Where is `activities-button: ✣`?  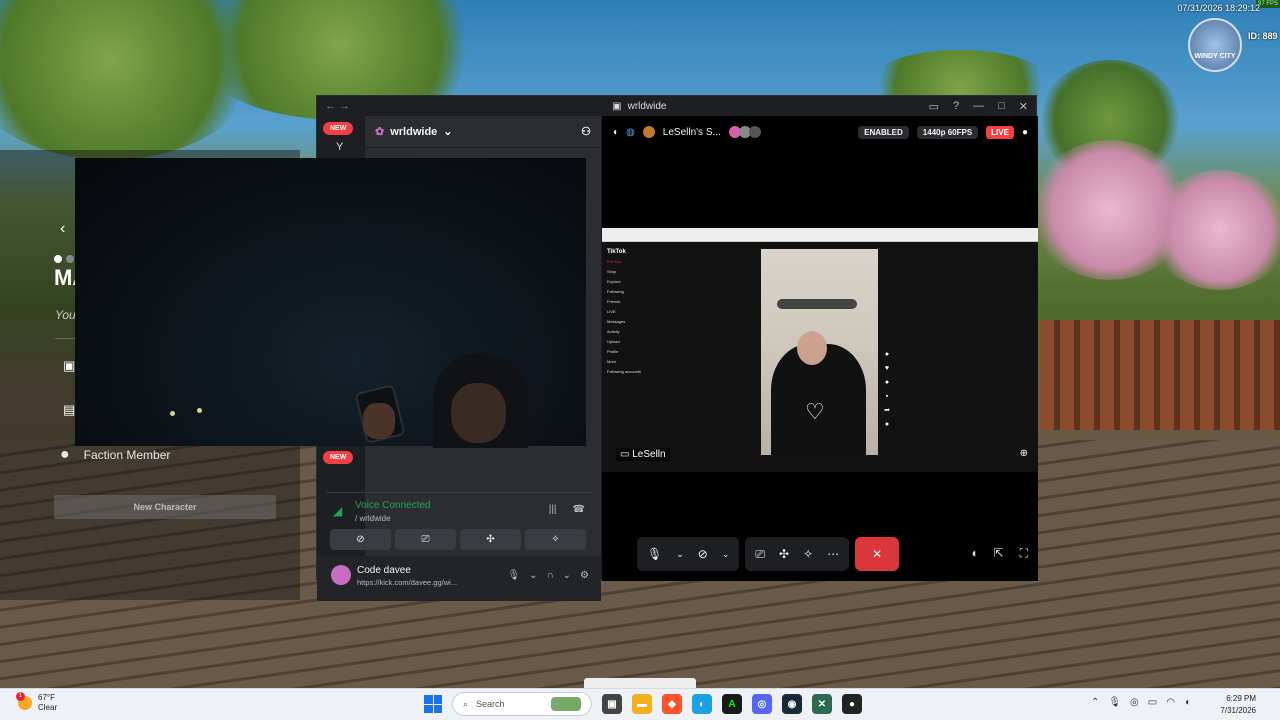 activities-button: ✣ is located at coordinates (490, 539).